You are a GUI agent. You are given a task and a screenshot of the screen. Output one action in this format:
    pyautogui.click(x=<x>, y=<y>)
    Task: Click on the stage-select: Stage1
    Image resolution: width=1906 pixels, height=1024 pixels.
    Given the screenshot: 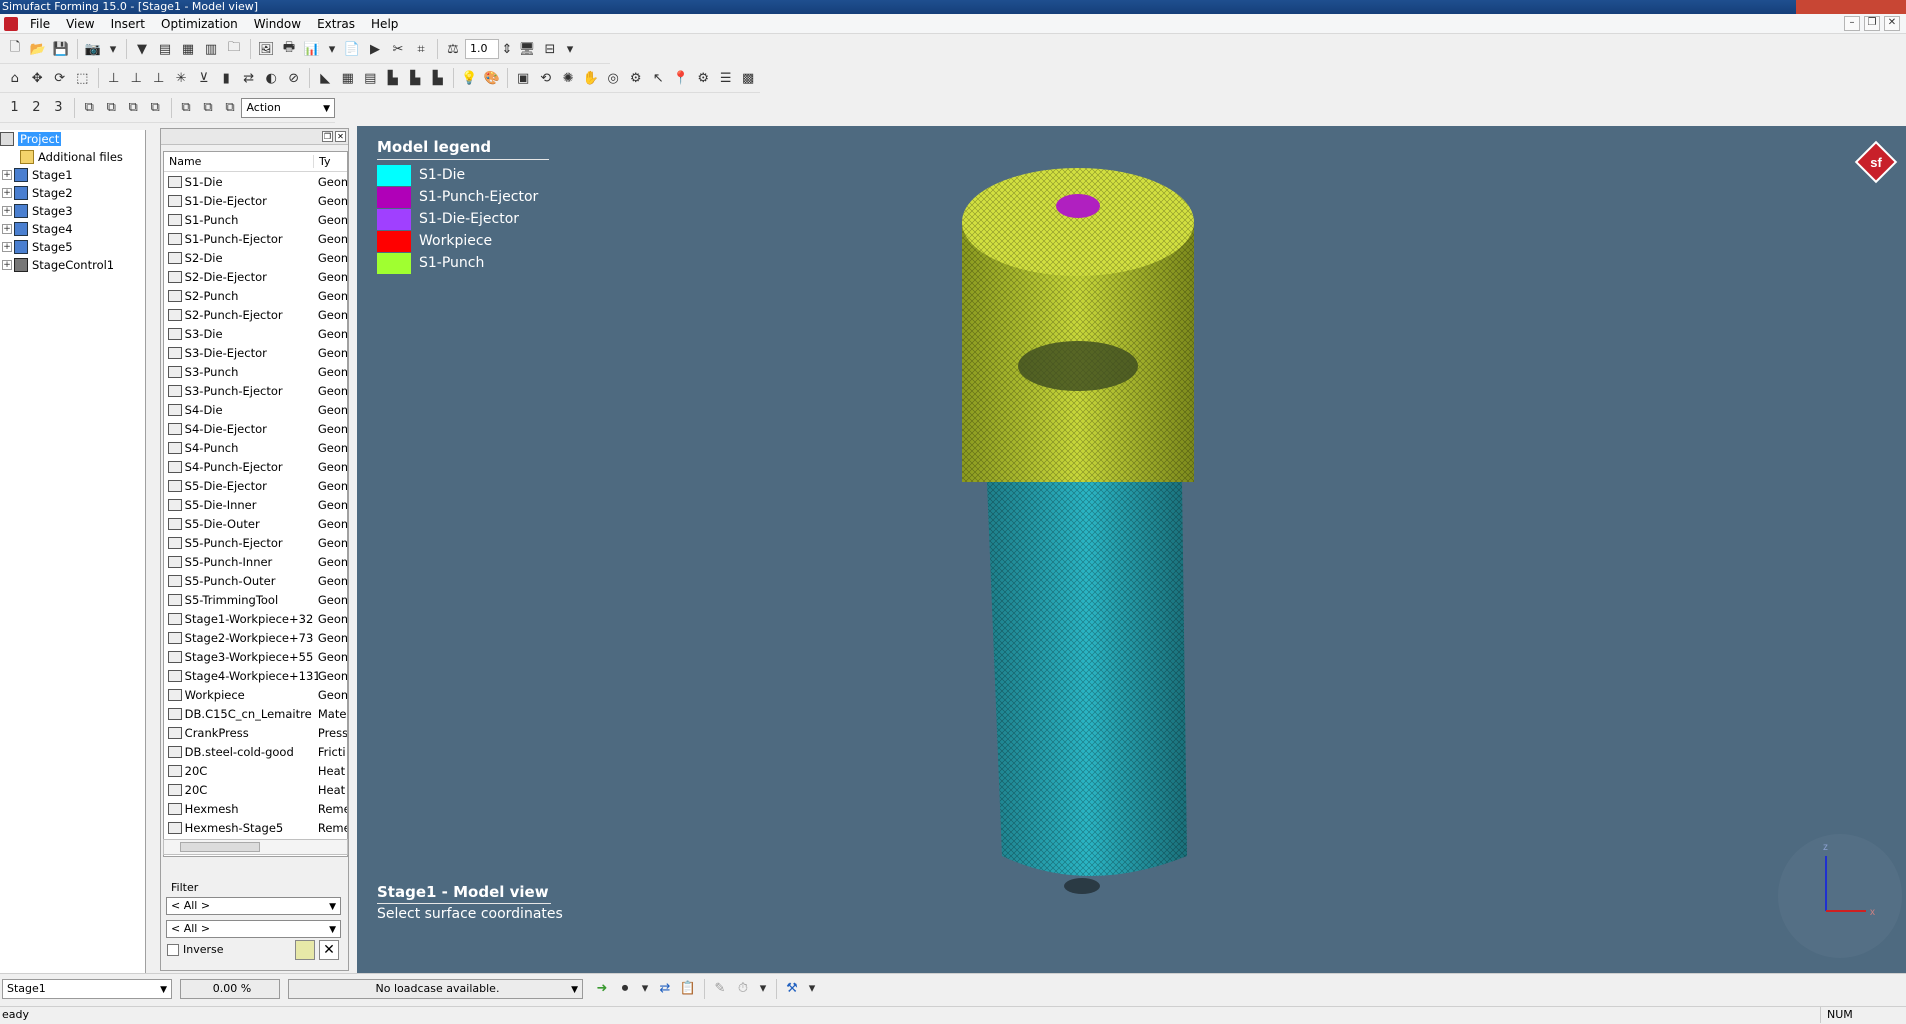 What is the action you would take?
    pyautogui.click(x=87, y=988)
    